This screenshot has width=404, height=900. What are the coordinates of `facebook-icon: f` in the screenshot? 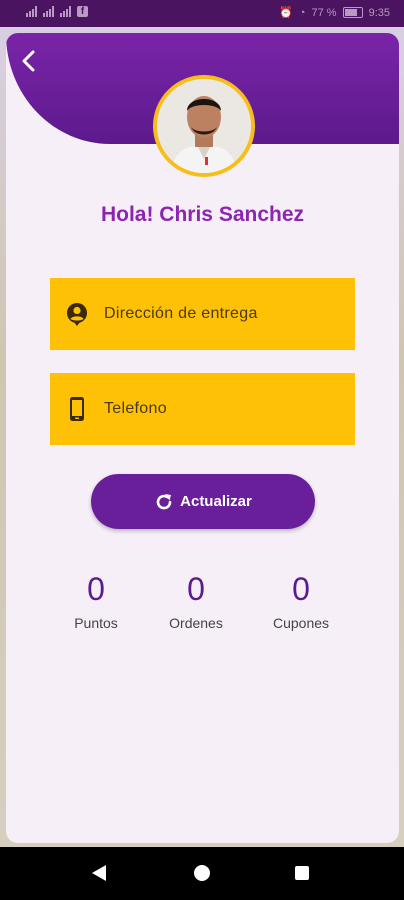 It's located at (82, 11).